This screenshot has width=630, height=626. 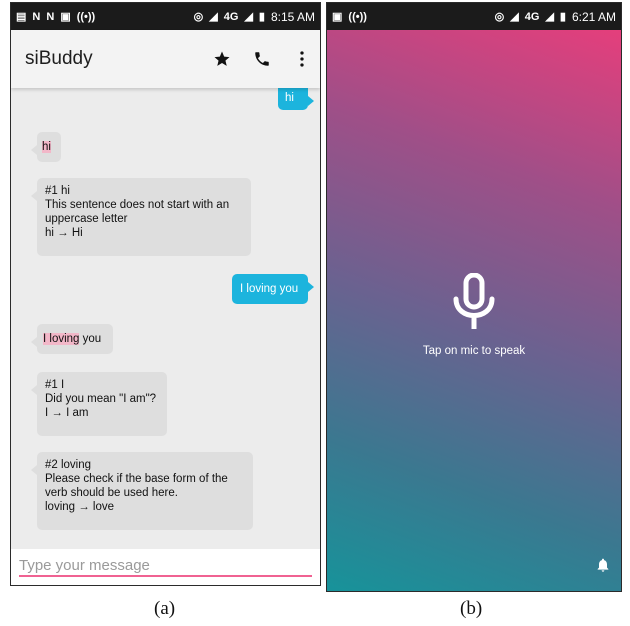 What do you see at coordinates (64, 233) in the screenshot?
I see `correction-change: hi → Hi` at bounding box center [64, 233].